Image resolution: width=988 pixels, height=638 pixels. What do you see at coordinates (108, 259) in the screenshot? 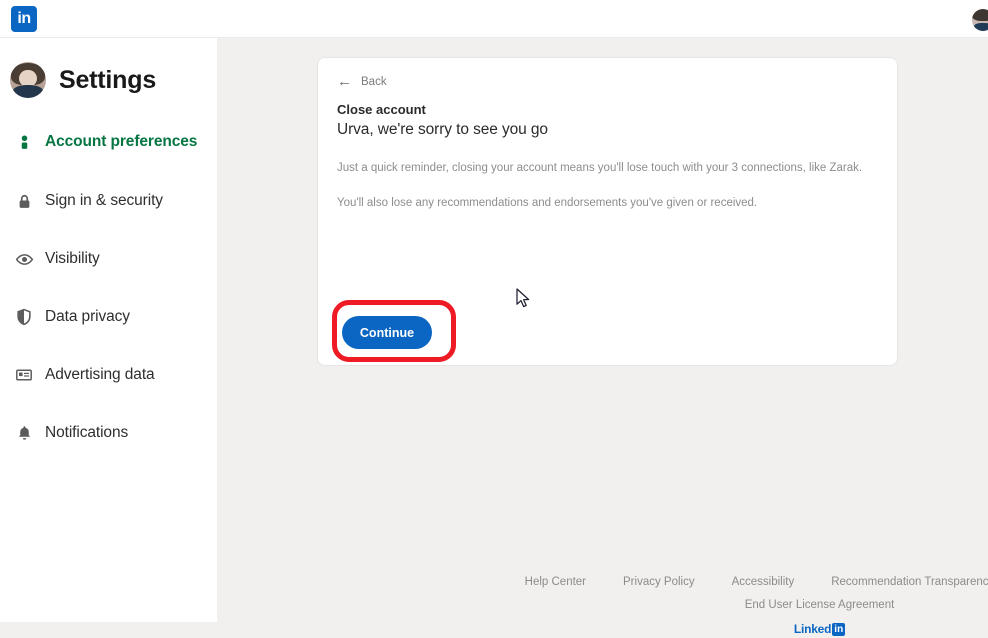
I see `sidebar-item-visibility: Visibility` at bounding box center [108, 259].